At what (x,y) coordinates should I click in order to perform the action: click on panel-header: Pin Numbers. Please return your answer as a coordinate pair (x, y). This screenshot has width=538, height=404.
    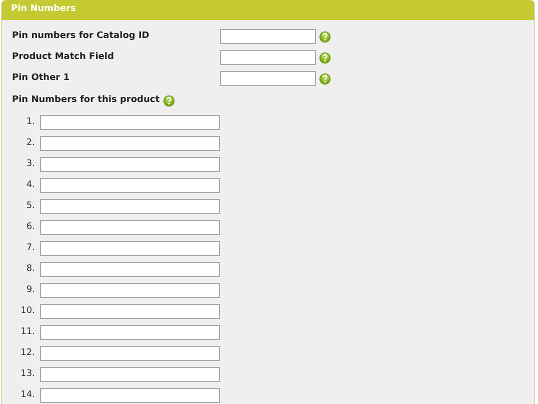
    Looking at the image, I should click on (268, 10).